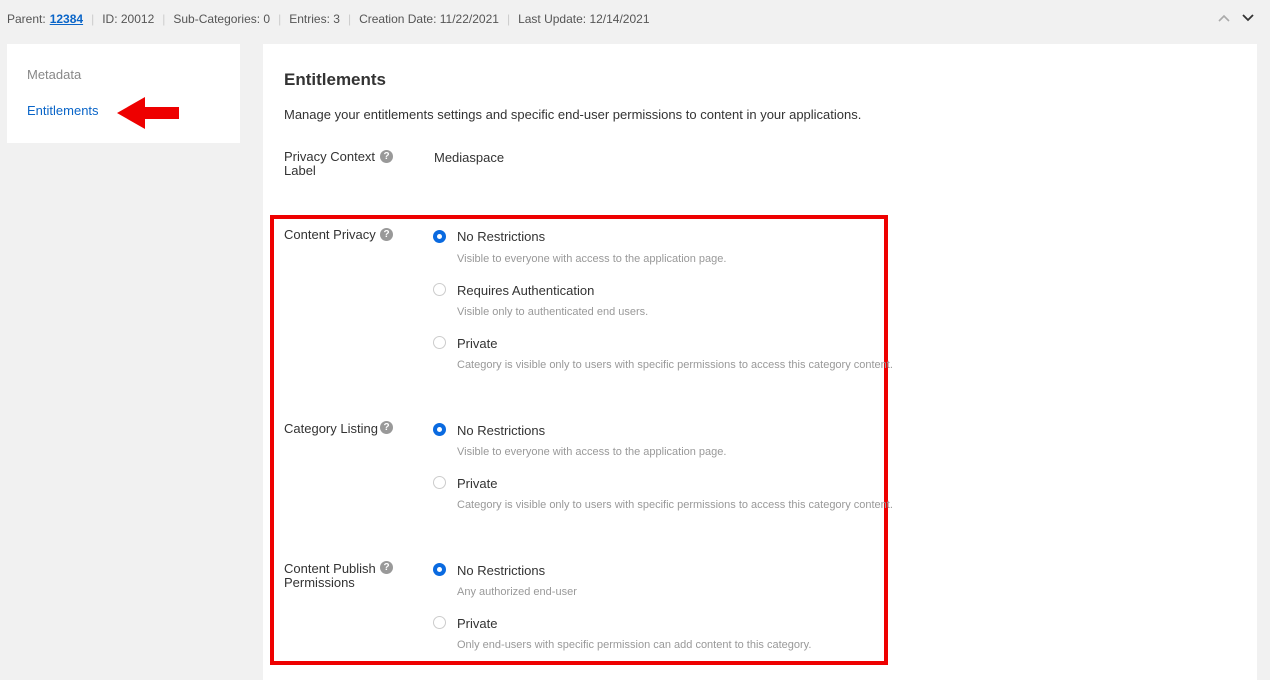  Describe the element at coordinates (525, 290) in the screenshot. I see `radio-label: Requires Authentication` at that location.